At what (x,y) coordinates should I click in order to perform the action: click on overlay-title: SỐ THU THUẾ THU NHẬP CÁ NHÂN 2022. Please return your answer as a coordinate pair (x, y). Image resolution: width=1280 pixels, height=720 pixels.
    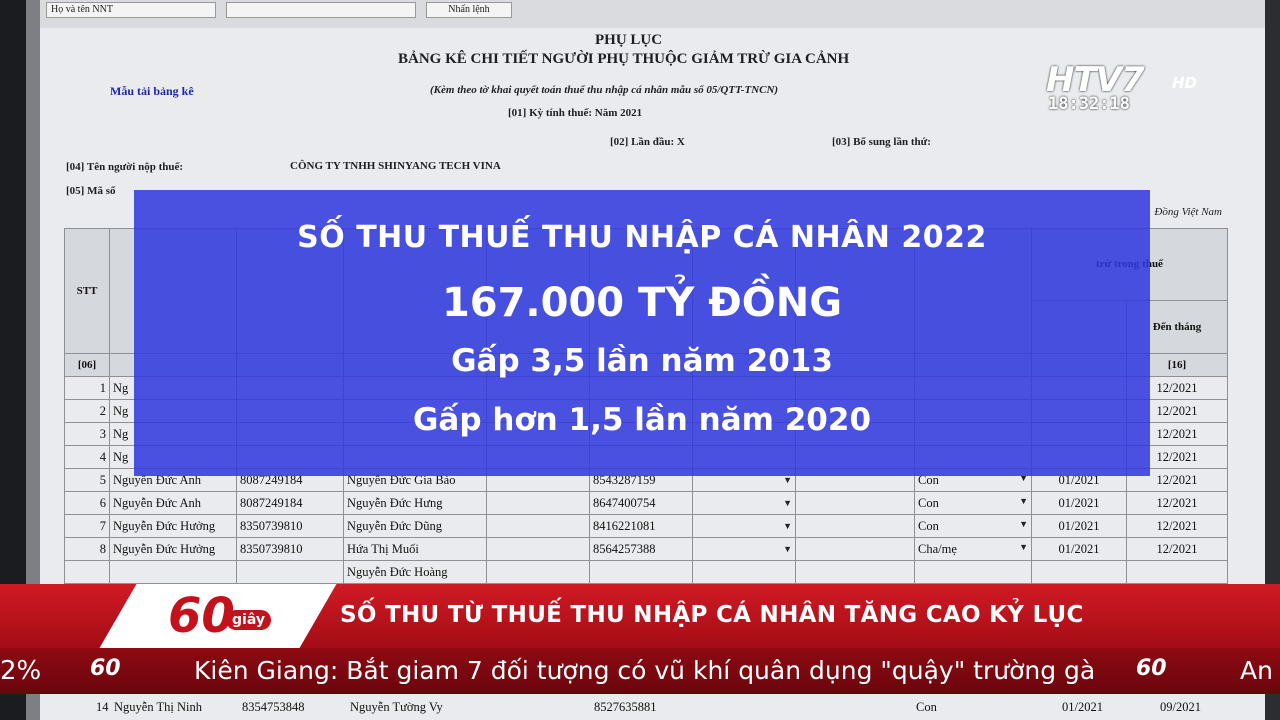
    Looking at the image, I should click on (642, 237).